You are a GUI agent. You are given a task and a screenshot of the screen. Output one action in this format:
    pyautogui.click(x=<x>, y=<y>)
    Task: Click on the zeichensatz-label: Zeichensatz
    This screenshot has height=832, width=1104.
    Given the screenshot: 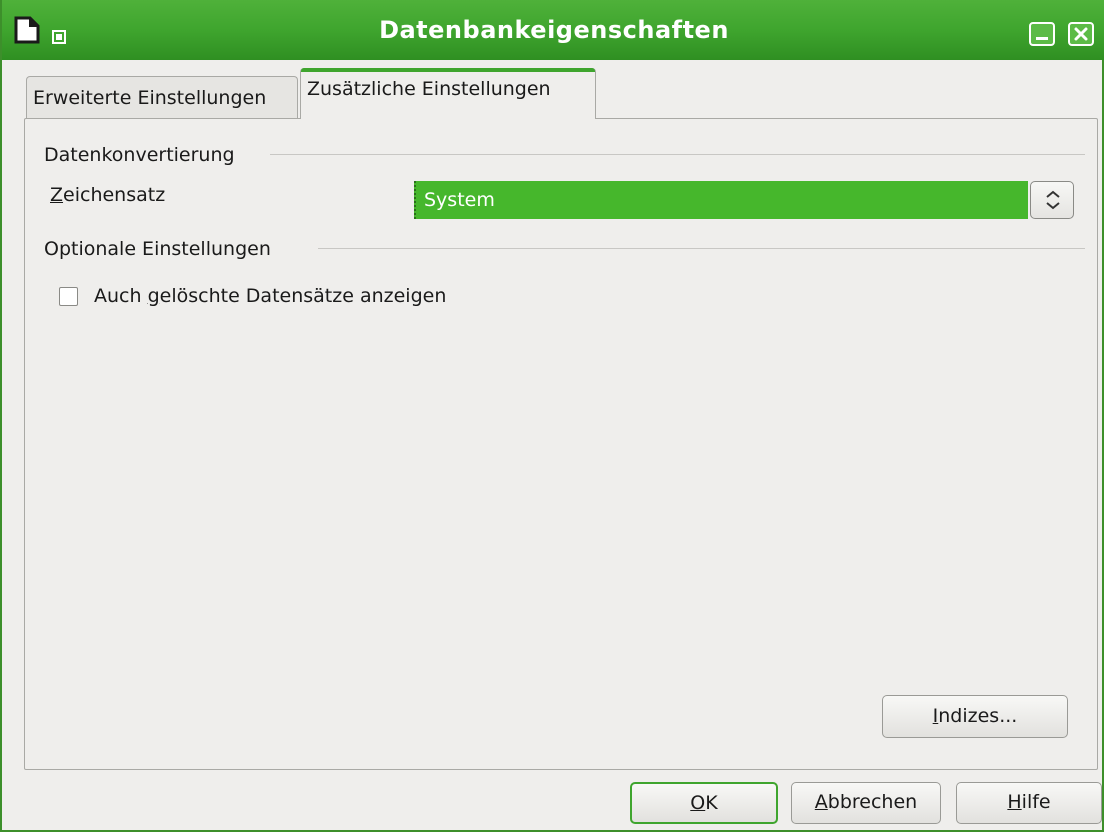 What is the action you would take?
    pyautogui.click(x=108, y=195)
    